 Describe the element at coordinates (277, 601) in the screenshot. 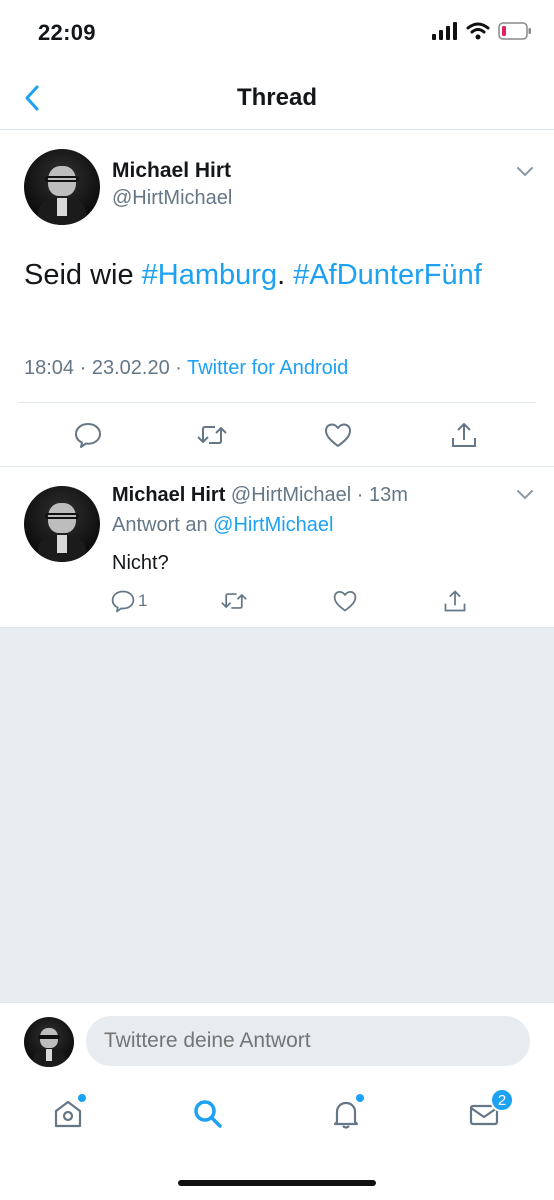

I see `tweet-actions: 1` at that location.